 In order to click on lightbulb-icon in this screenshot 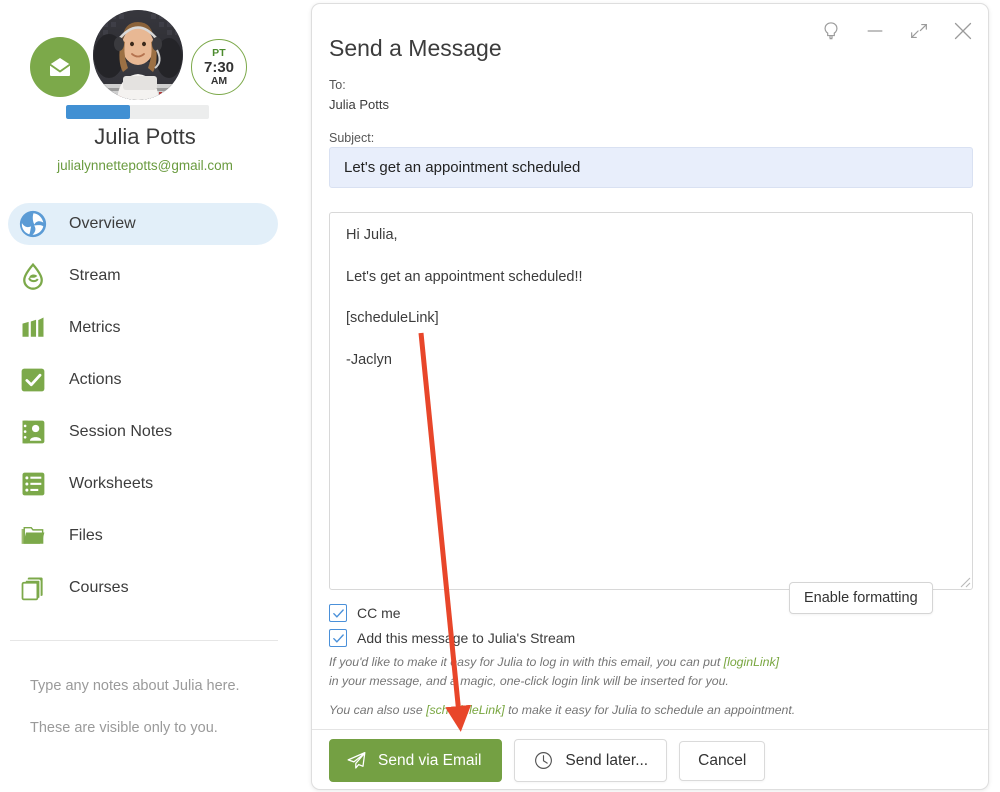, I will do `click(831, 31)`.